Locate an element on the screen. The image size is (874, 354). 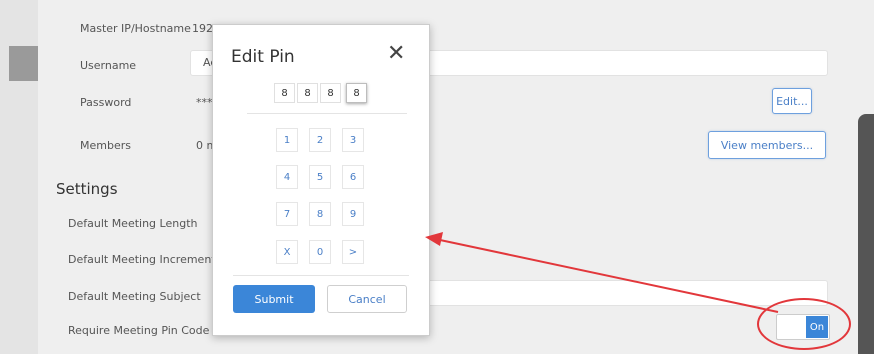
keypad-key-5: 5 is located at coordinates (320, 177).